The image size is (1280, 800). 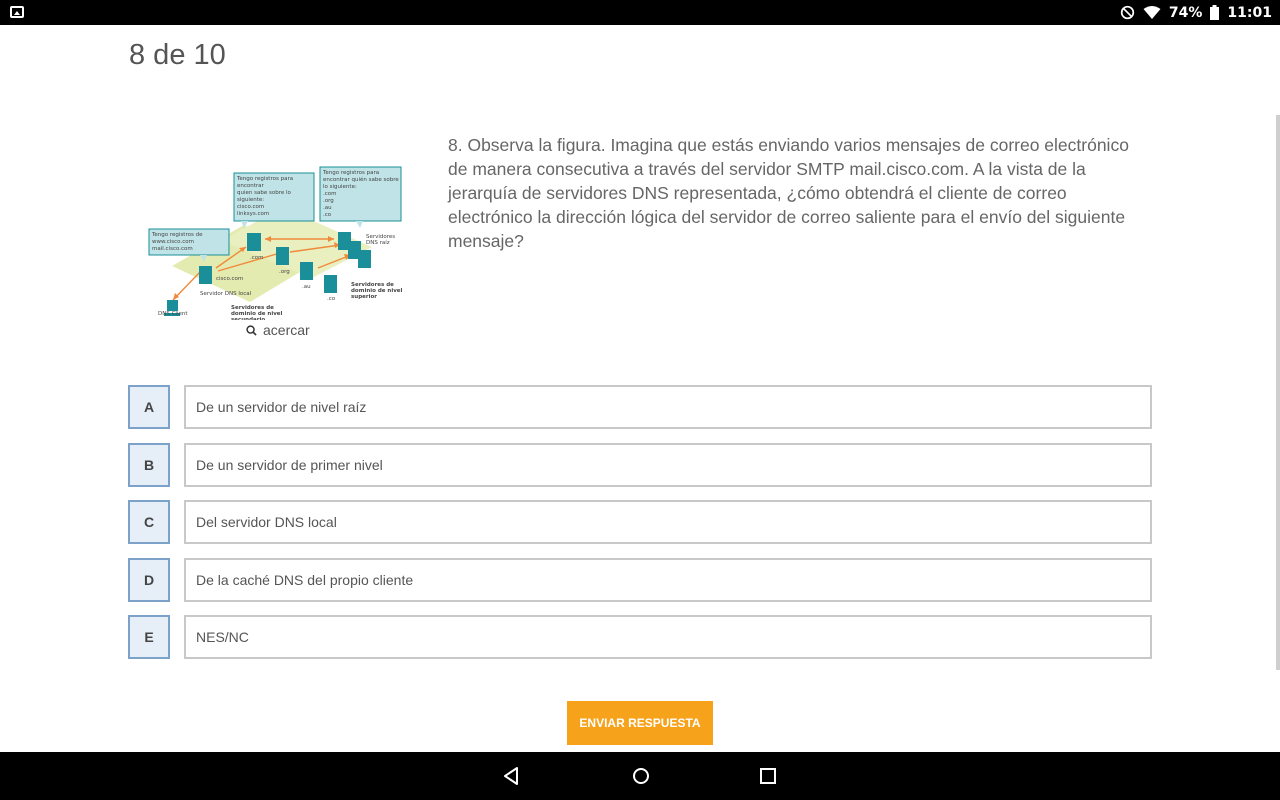 I want to click on recents-icon, so click(x=768, y=776).